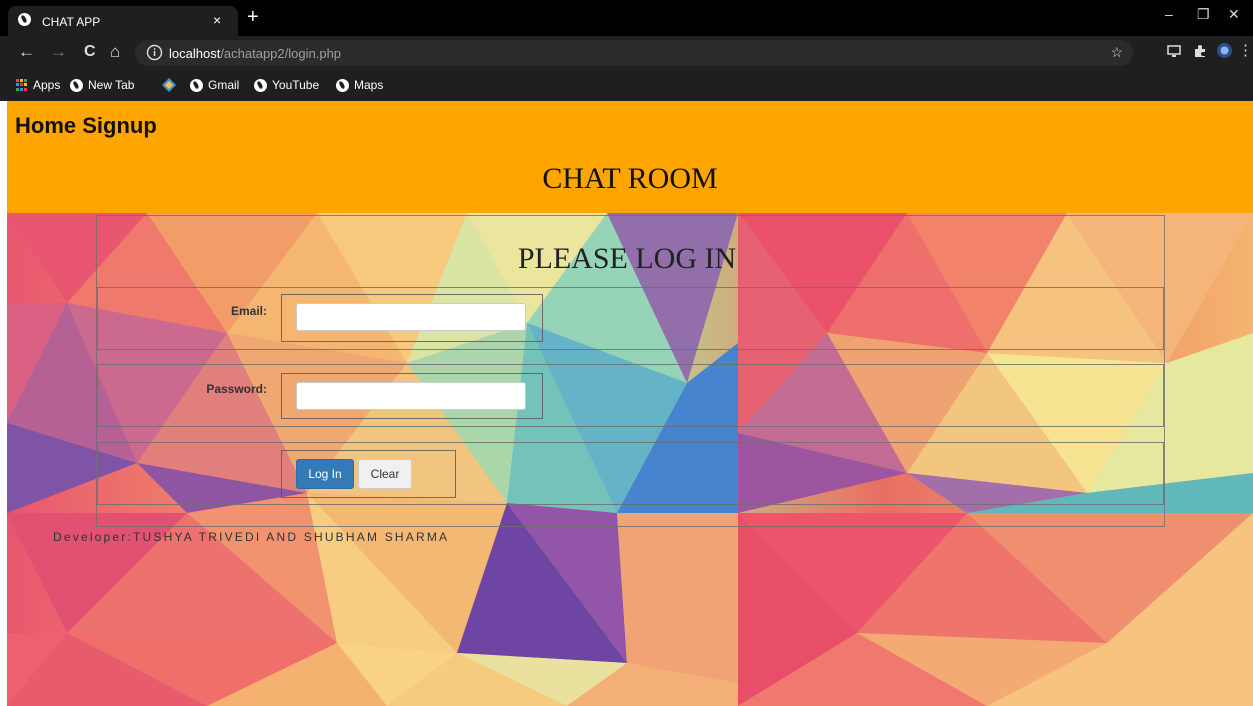 The width and height of the screenshot is (1253, 706). What do you see at coordinates (1234, 14) in the screenshot?
I see `close-window-button: ✕` at bounding box center [1234, 14].